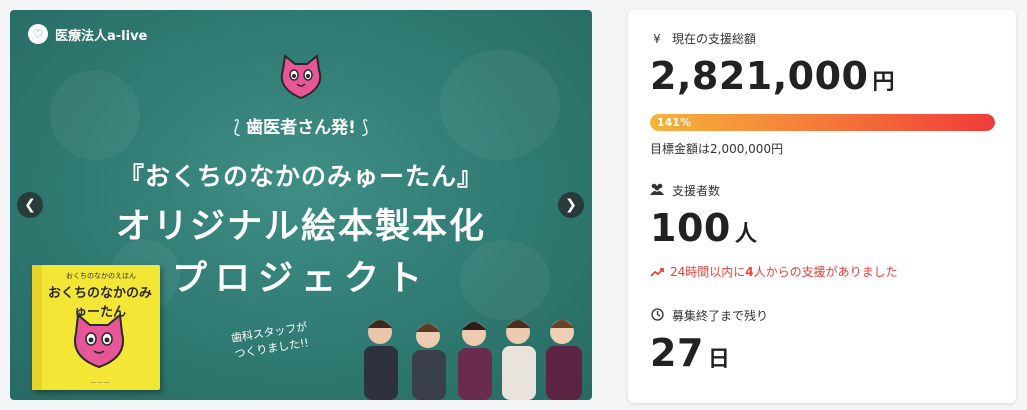 Image resolution: width=1027 pixels, height=410 pixels. What do you see at coordinates (714, 39) in the screenshot?
I see `total-amount-label-text: 現在の支援総額` at bounding box center [714, 39].